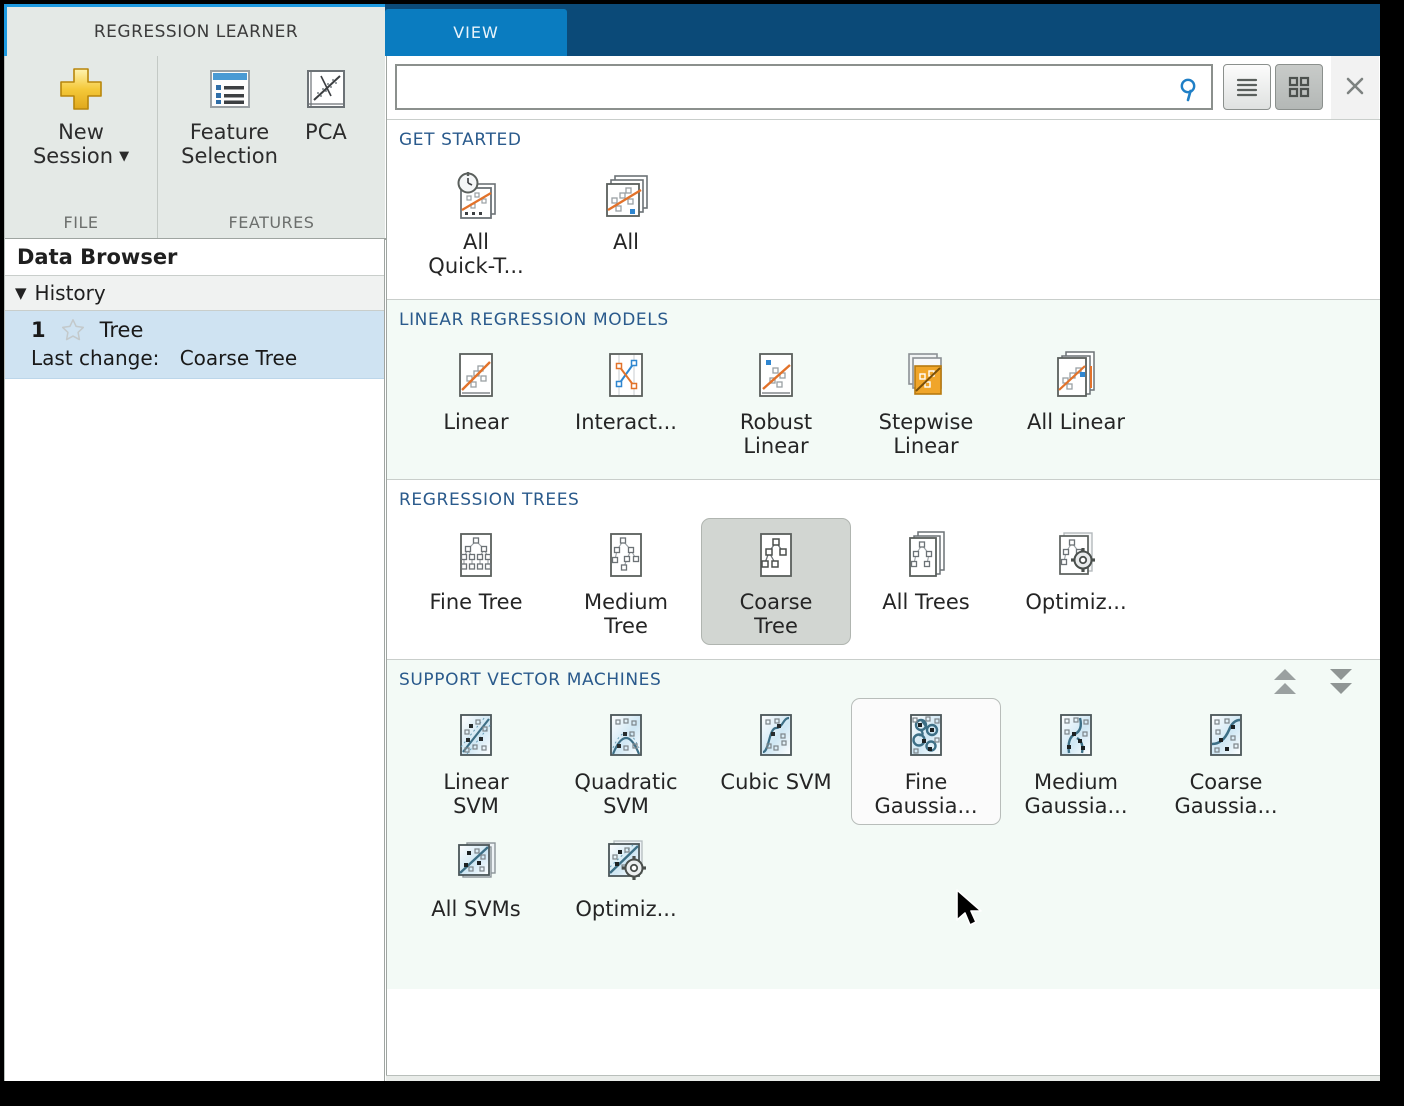 The image size is (1404, 1106). I want to click on chevron-down-icon: ▼, so click(124, 156).